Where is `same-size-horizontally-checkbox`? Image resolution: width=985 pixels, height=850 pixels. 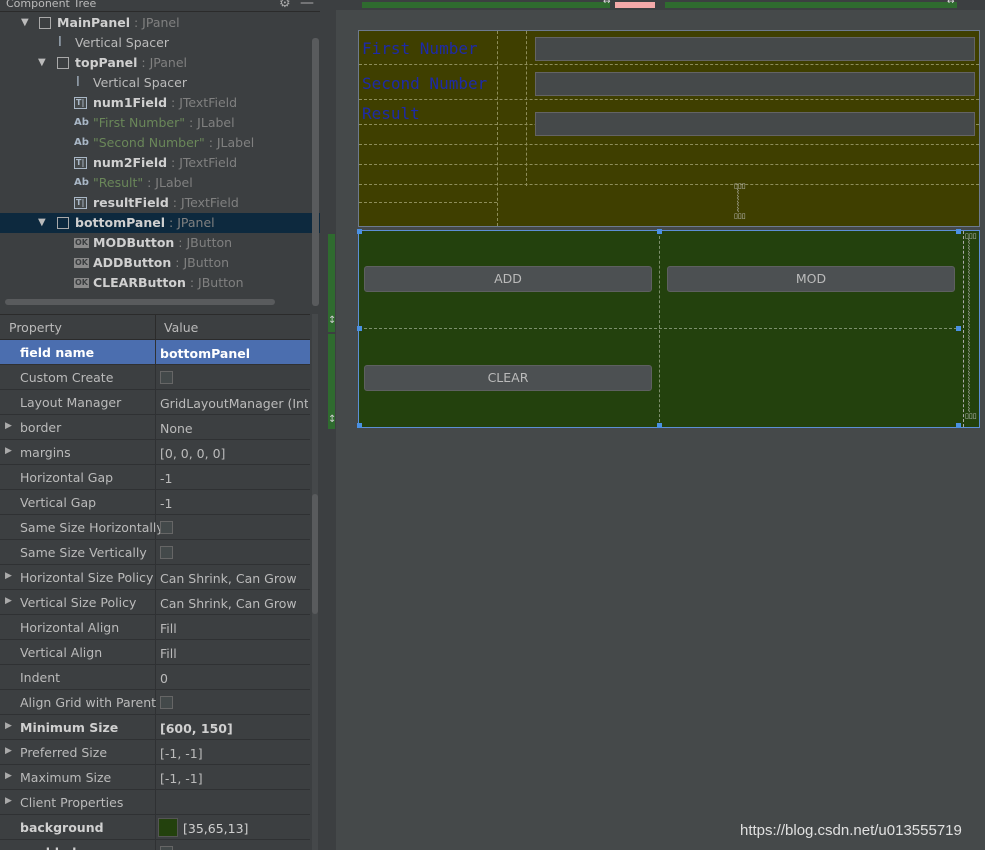
same-size-horizontally-checkbox is located at coordinates (166, 527).